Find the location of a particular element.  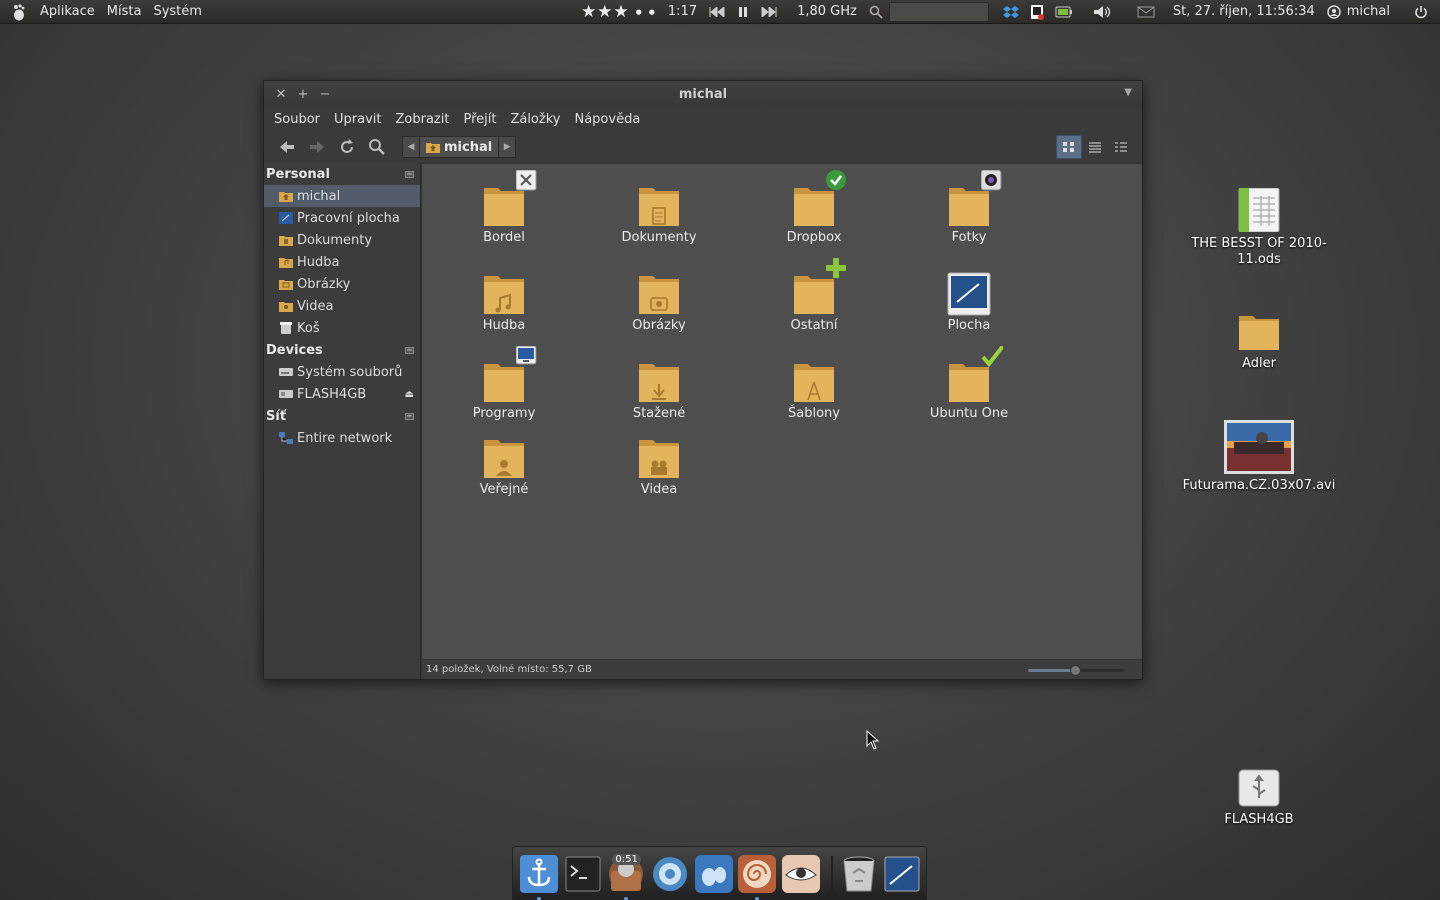

file-item: Bordel is located at coordinates (504, 207).